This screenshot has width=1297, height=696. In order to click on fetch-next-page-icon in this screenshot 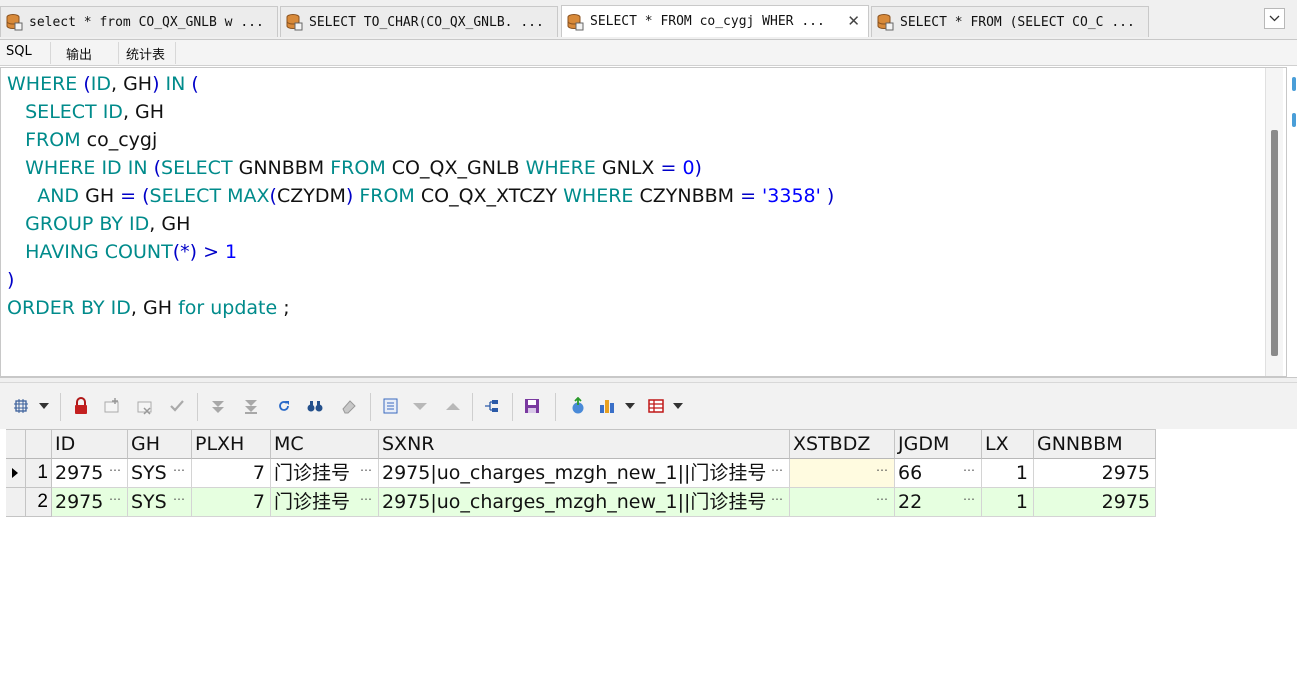, I will do `click(218, 406)`.